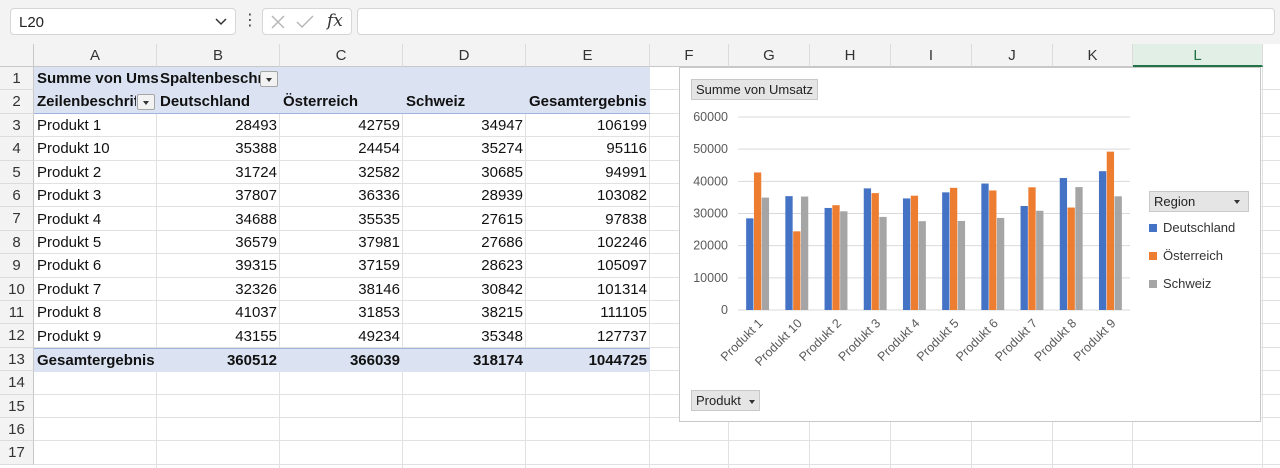  What do you see at coordinates (1186, 256) in the screenshot?
I see `legend-item: Österreich` at bounding box center [1186, 256].